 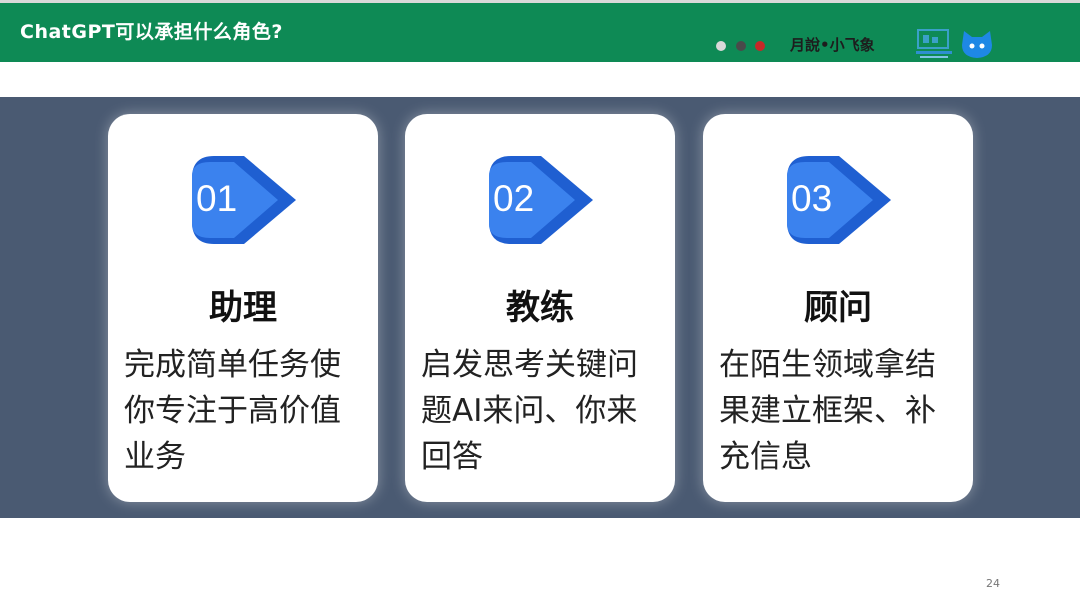 What do you see at coordinates (540, 32) in the screenshot?
I see `slide-header: ChatGPT可以承担什么角色? 月說•小飞象` at bounding box center [540, 32].